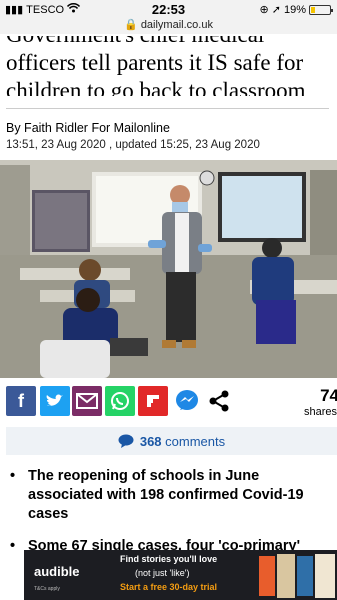 The width and height of the screenshot is (337, 600). Describe the element at coordinates (297, 576) in the screenshot. I see `ad-book-covers` at that location.